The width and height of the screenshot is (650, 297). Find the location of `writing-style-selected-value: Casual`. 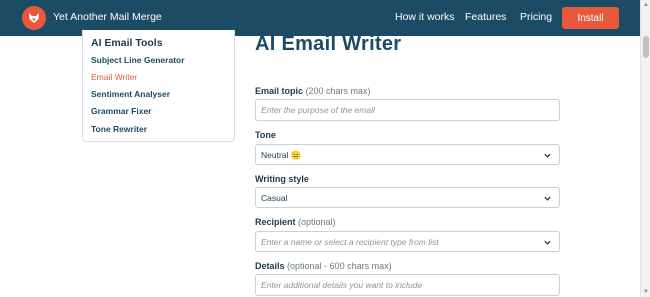

writing-style-selected-value: Casual is located at coordinates (274, 198).